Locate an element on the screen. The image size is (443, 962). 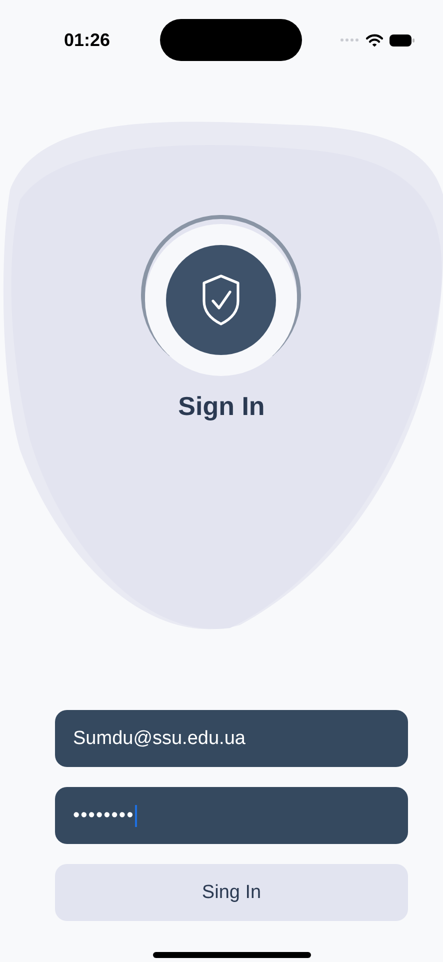
email-field: Sumdu@ssu.edu.ua is located at coordinates (231, 738).